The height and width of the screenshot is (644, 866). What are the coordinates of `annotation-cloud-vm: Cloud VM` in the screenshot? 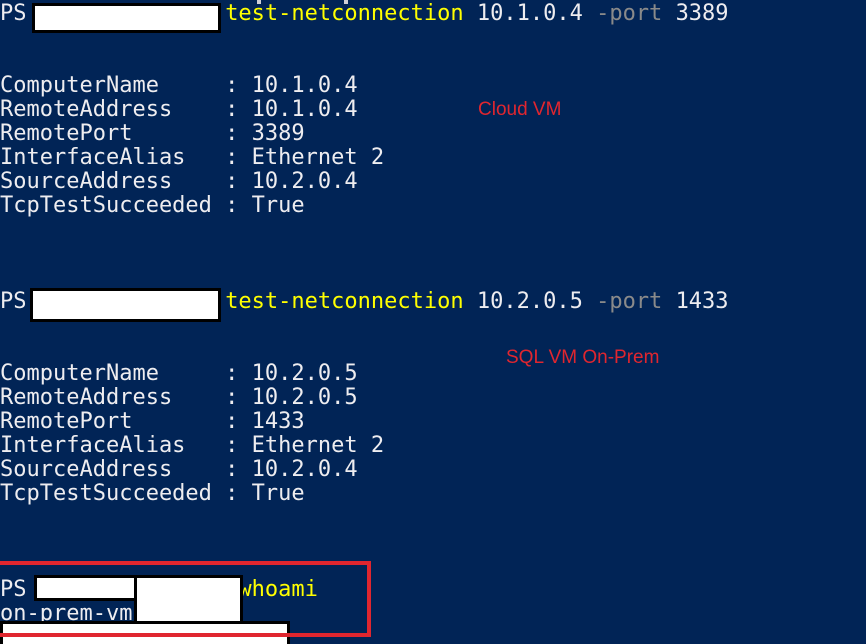 It's located at (520, 109).